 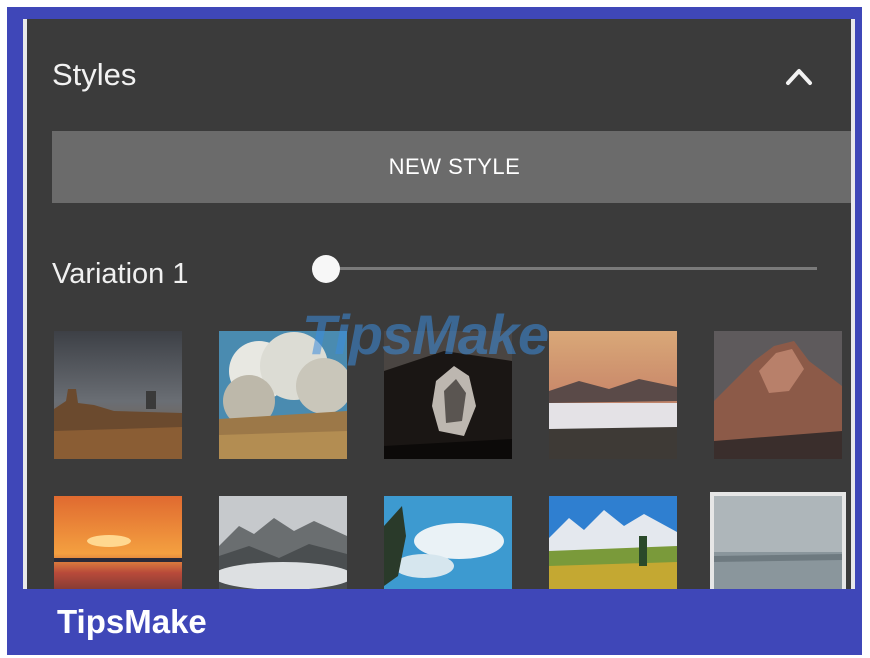 What do you see at coordinates (120, 274) in the screenshot?
I see `variation-label: Variation 1` at bounding box center [120, 274].